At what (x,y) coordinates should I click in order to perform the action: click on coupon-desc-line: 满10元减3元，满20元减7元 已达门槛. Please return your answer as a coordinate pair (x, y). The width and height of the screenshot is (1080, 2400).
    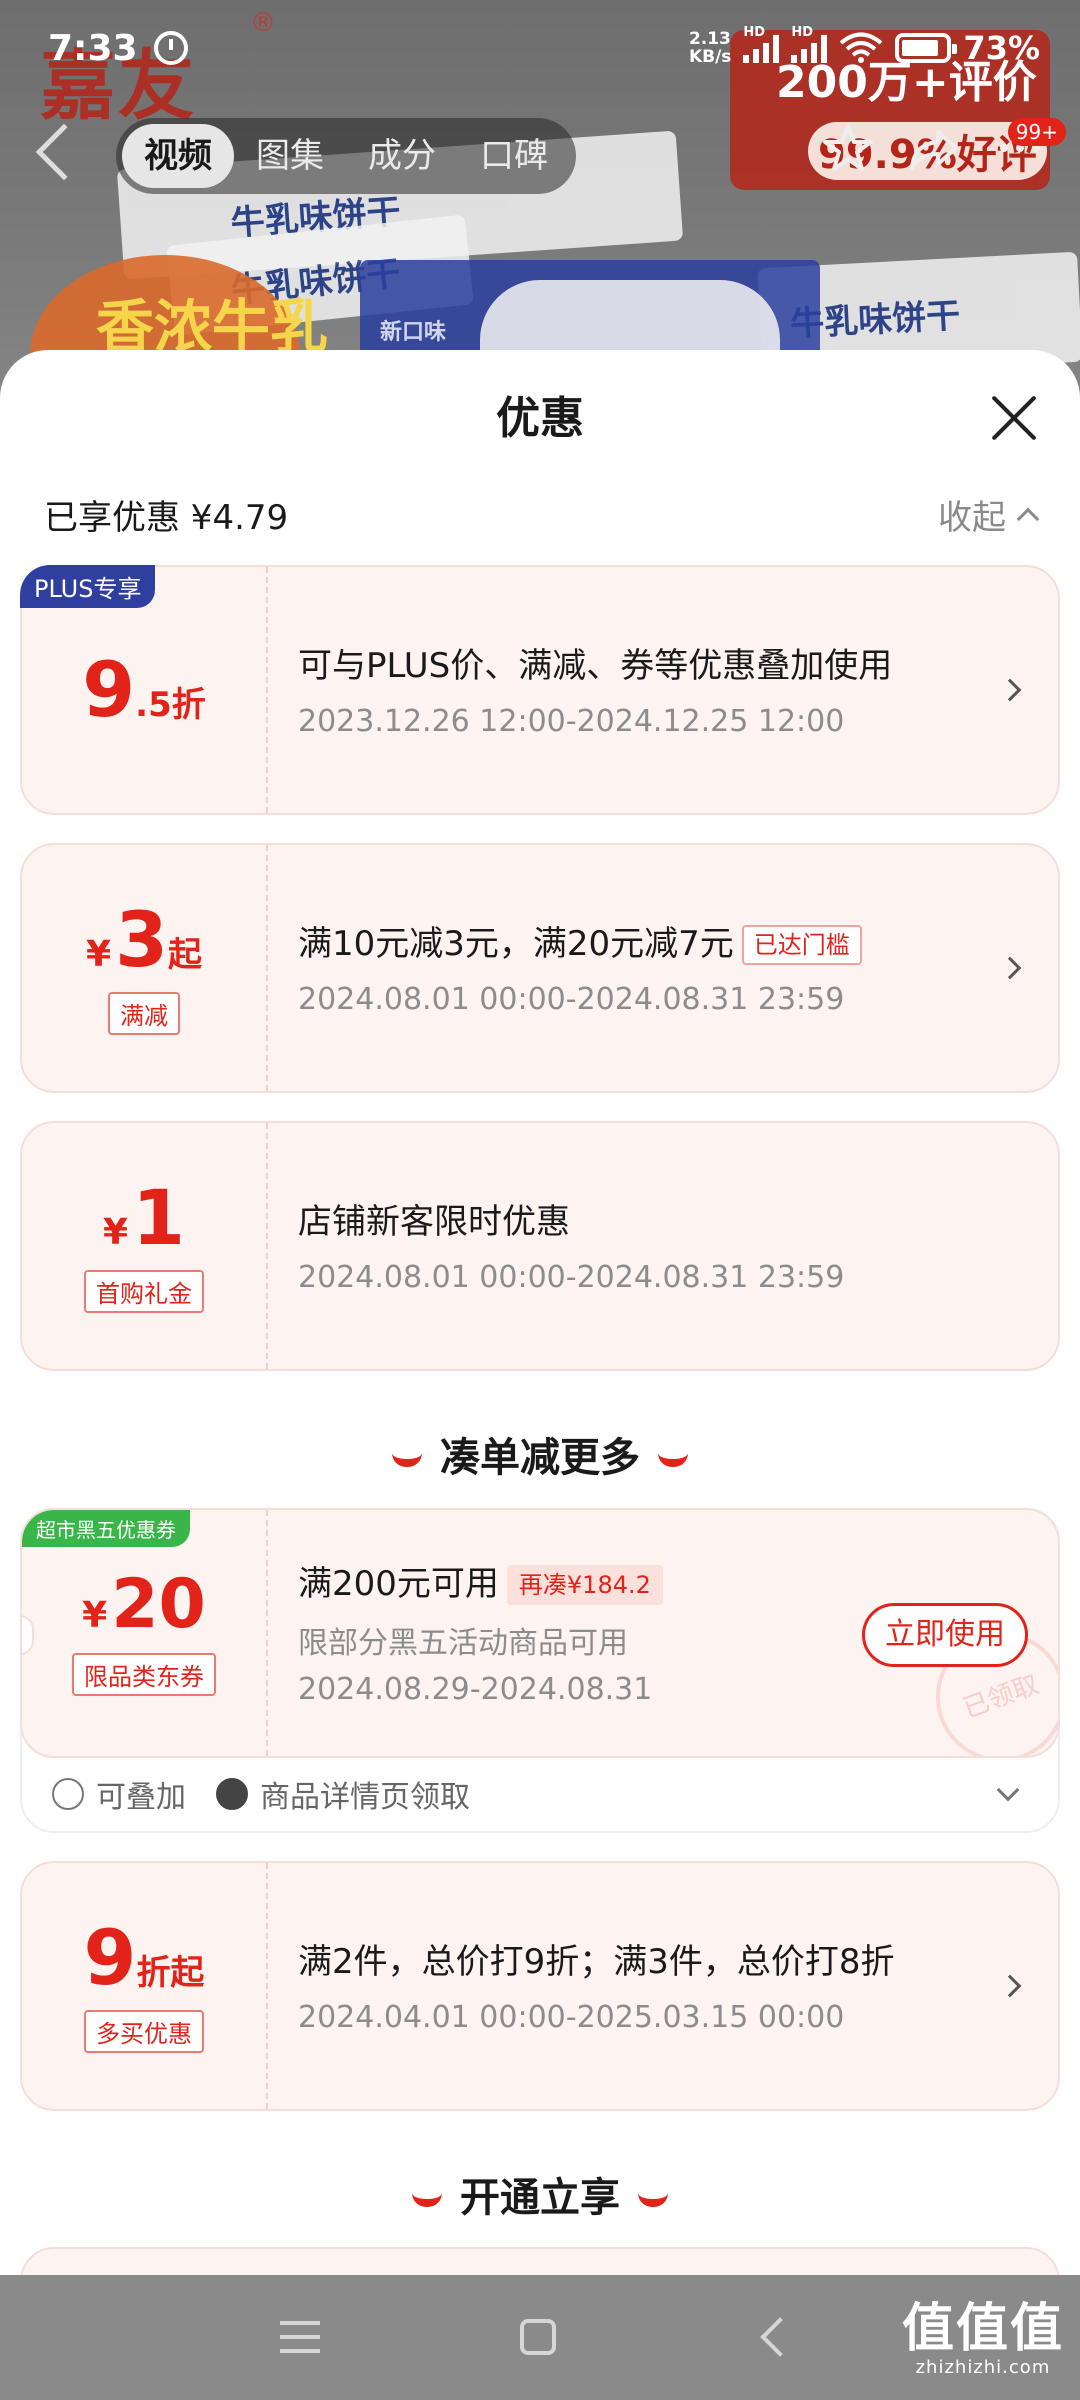
    Looking at the image, I should click on (633, 944).